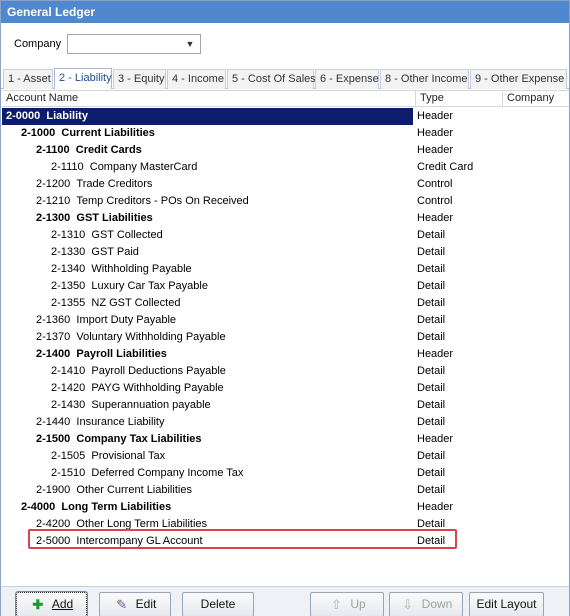 This screenshot has height=616, width=570. Describe the element at coordinates (53, 354) in the screenshot. I see `account-code: 2-1400` at that location.